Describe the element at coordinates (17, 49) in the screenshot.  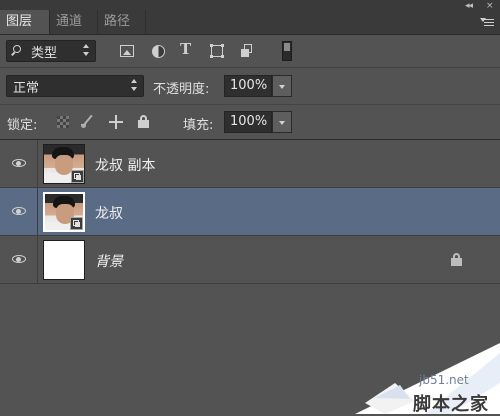
I see `search-icon` at that location.